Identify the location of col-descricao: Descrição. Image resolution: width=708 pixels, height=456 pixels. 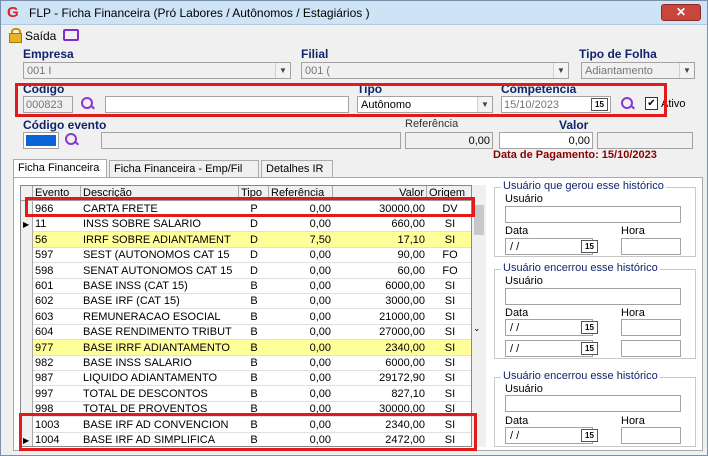
(160, 193).